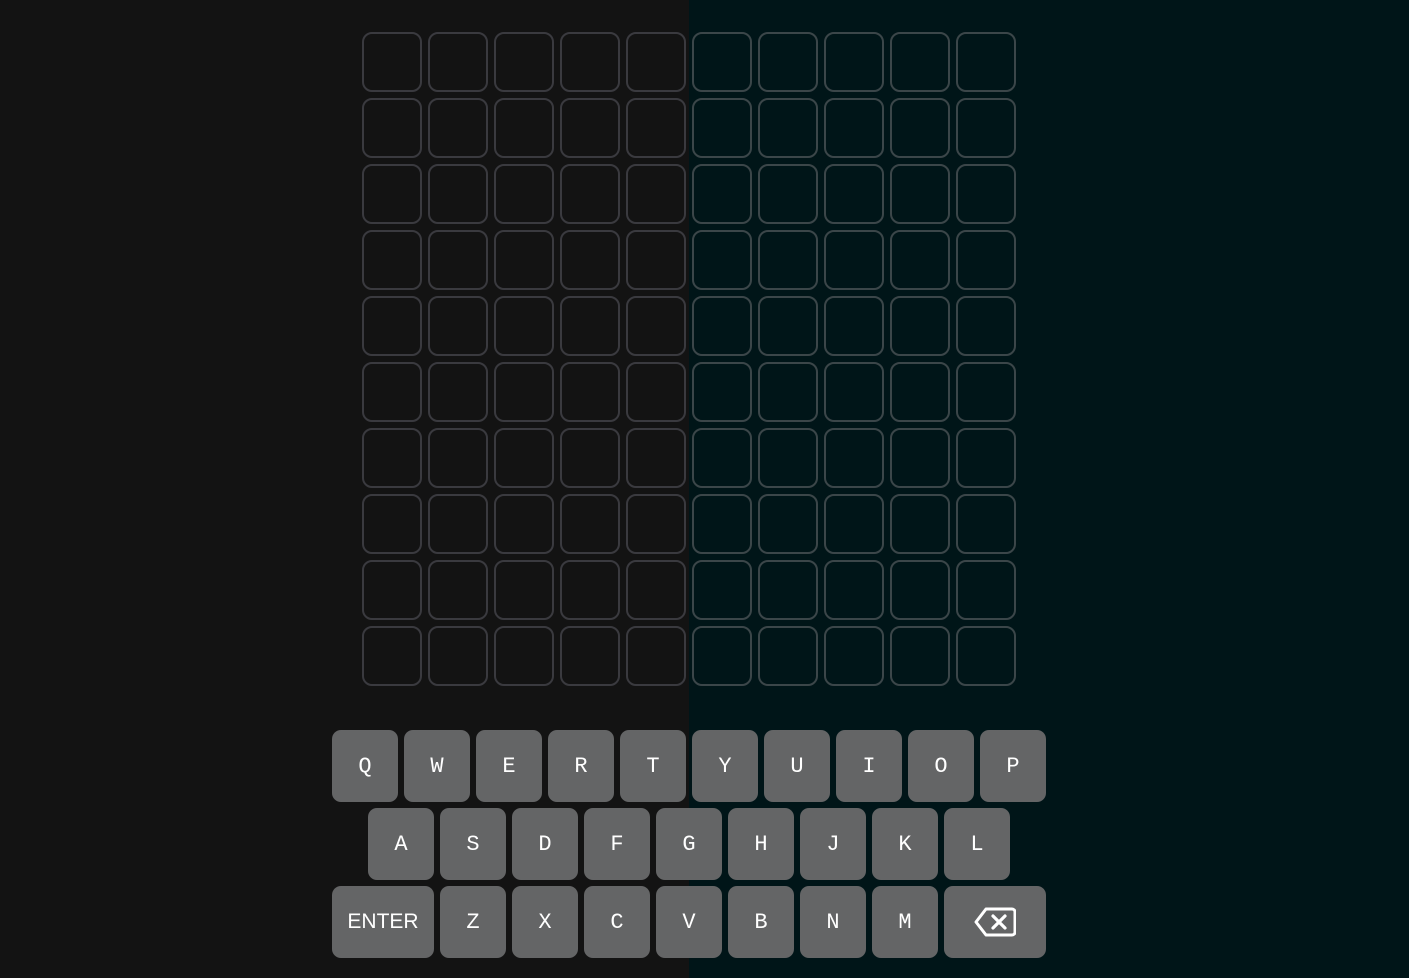 The image size is (1409, 978). I want to click on key-h: H, so click(761, 844).